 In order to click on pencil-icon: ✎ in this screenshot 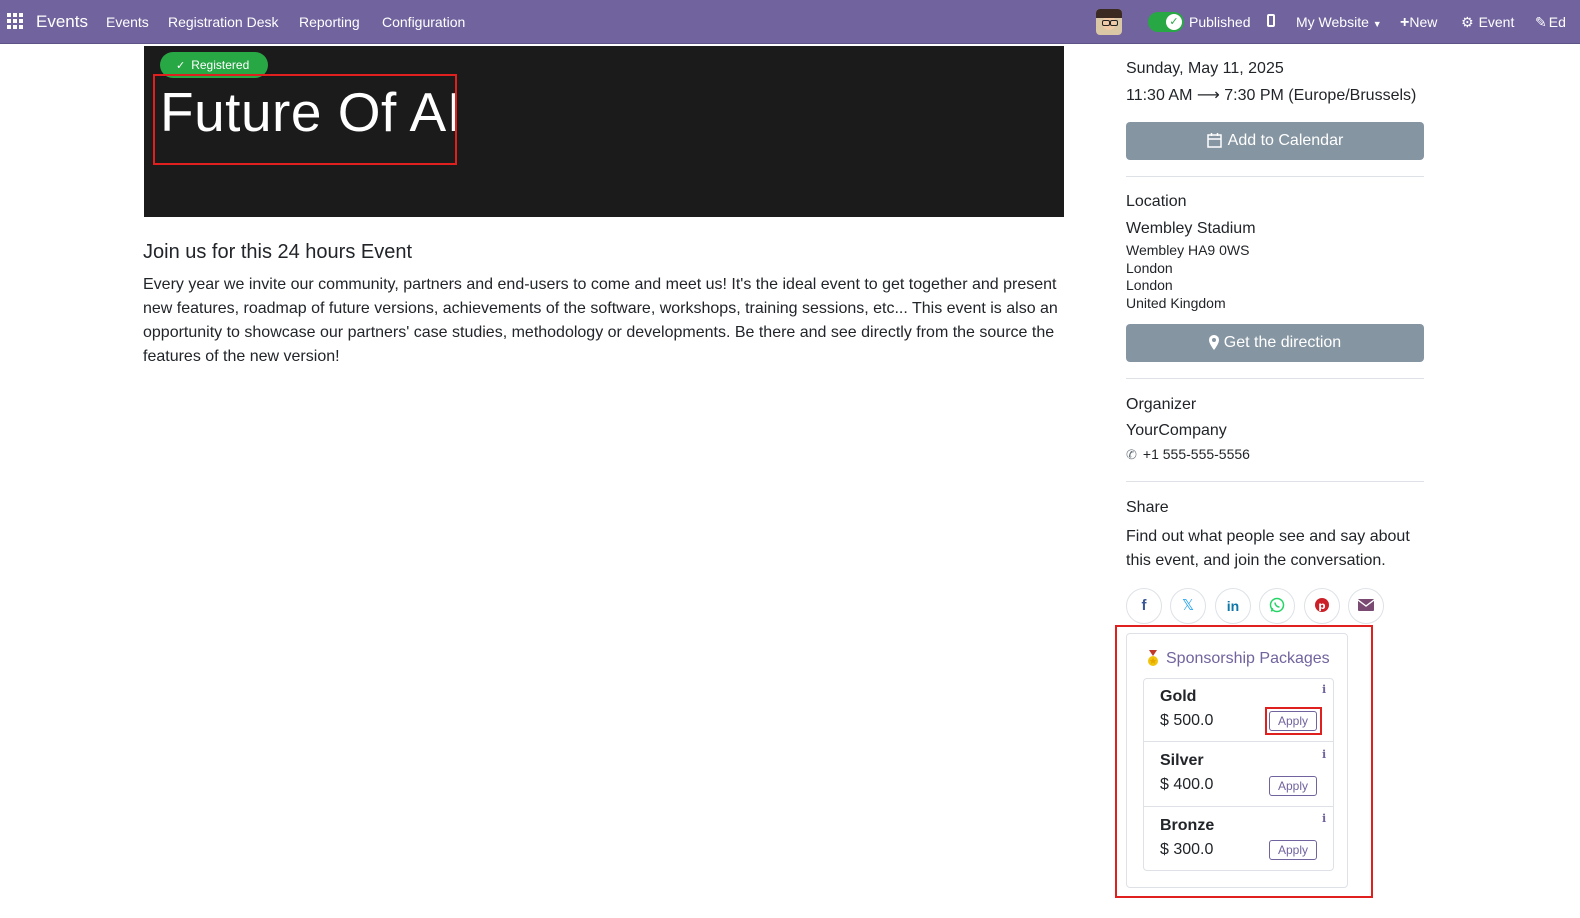, I will do `click(1541, 22)`.